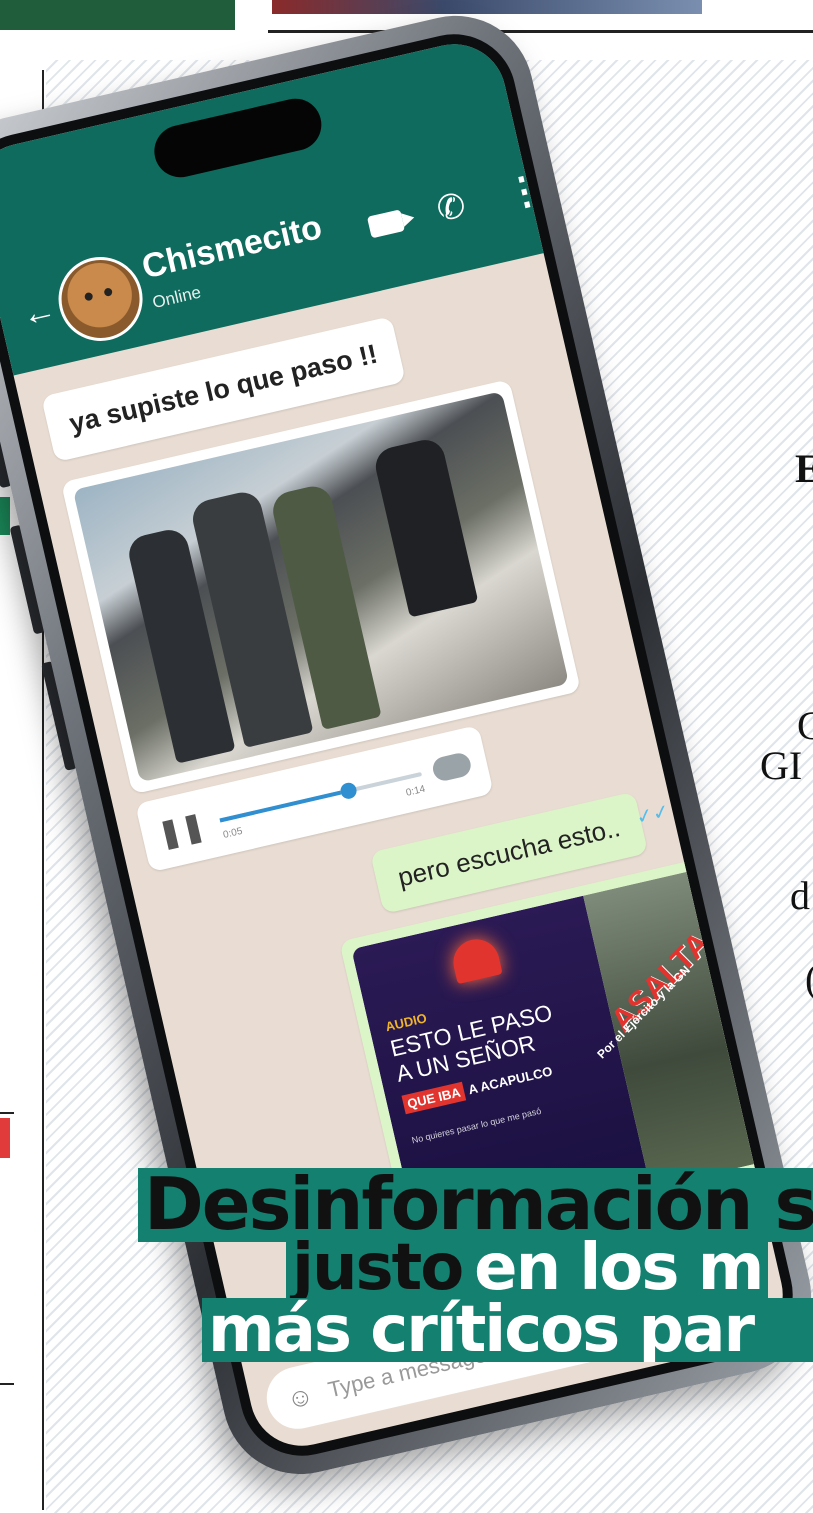 This screenshot has width=813, height=1513. I want to click on playback-speed-button, so click(452, 766).